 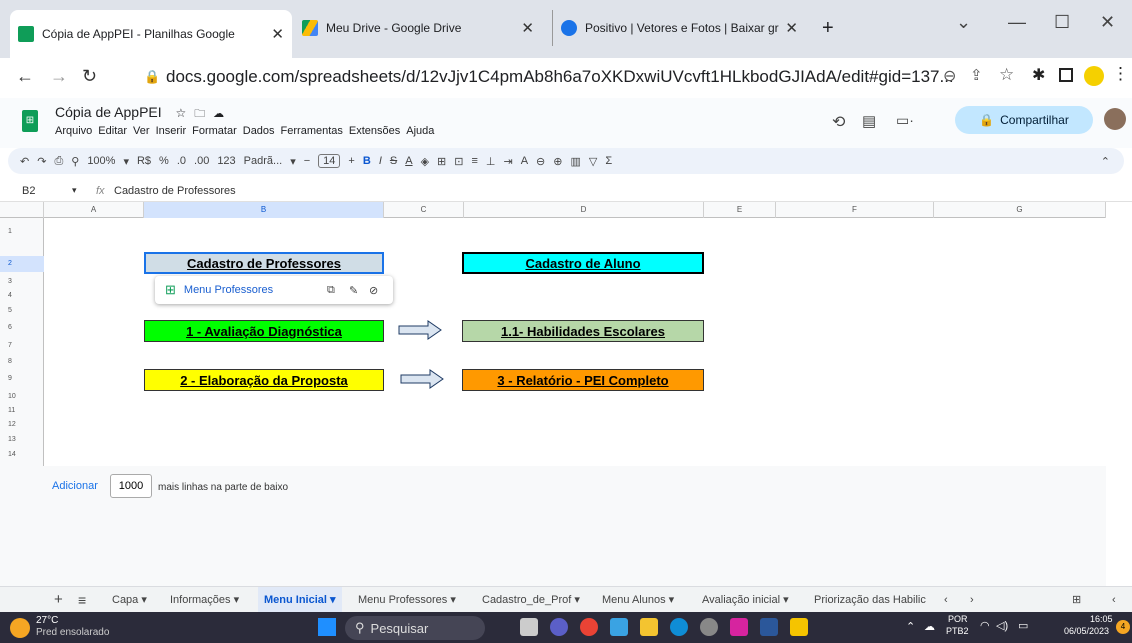 What do you see at coordinates (1105, 161) in the screenshot?
I see `collapse-icon: ⌃` at bounding box center [1105, 161].